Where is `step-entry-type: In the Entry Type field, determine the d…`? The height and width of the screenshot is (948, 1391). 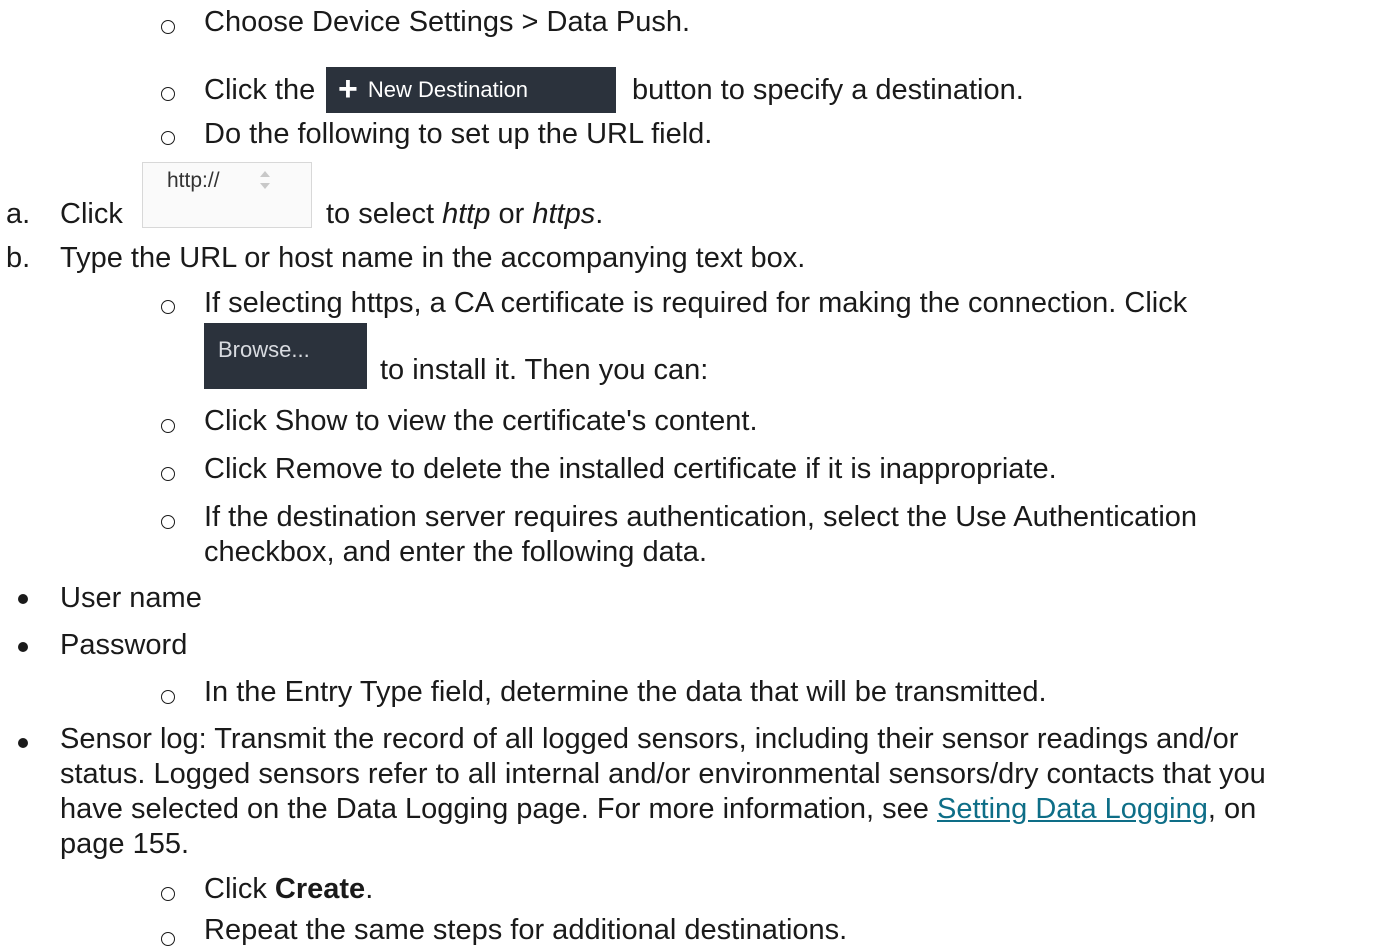
step-entry-type: In the Entry Type field, determine the d… is located at coordinates (625, 692).